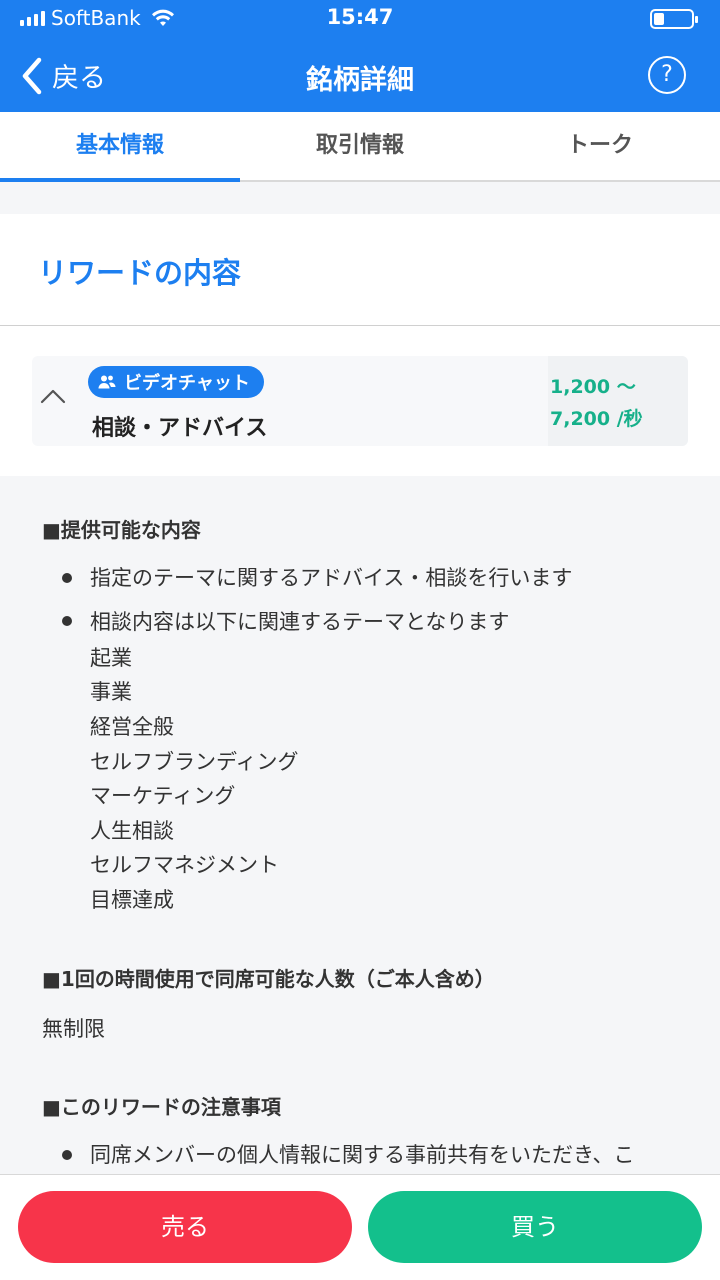 The width and height of the screenshot is (720, 1280). Describe the element at coordinates (362, 1155) in the screenshot. I see `list-item: 同席メンバーの個人情報に関する事前共有をいただき、こ` at that location.